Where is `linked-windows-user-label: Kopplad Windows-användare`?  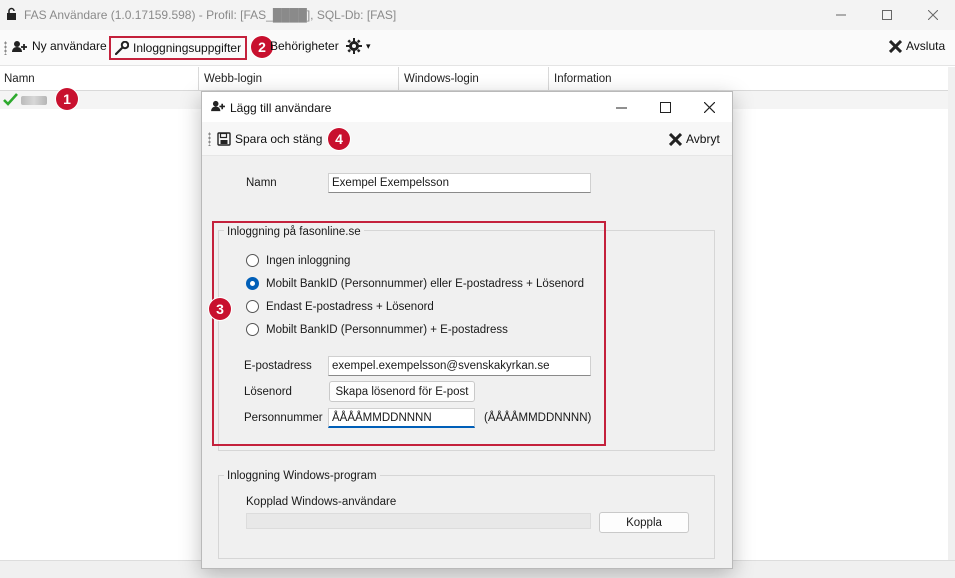 linked-windows-user-label: Kopplad Windows-användare is located at coordinates (321, 502).